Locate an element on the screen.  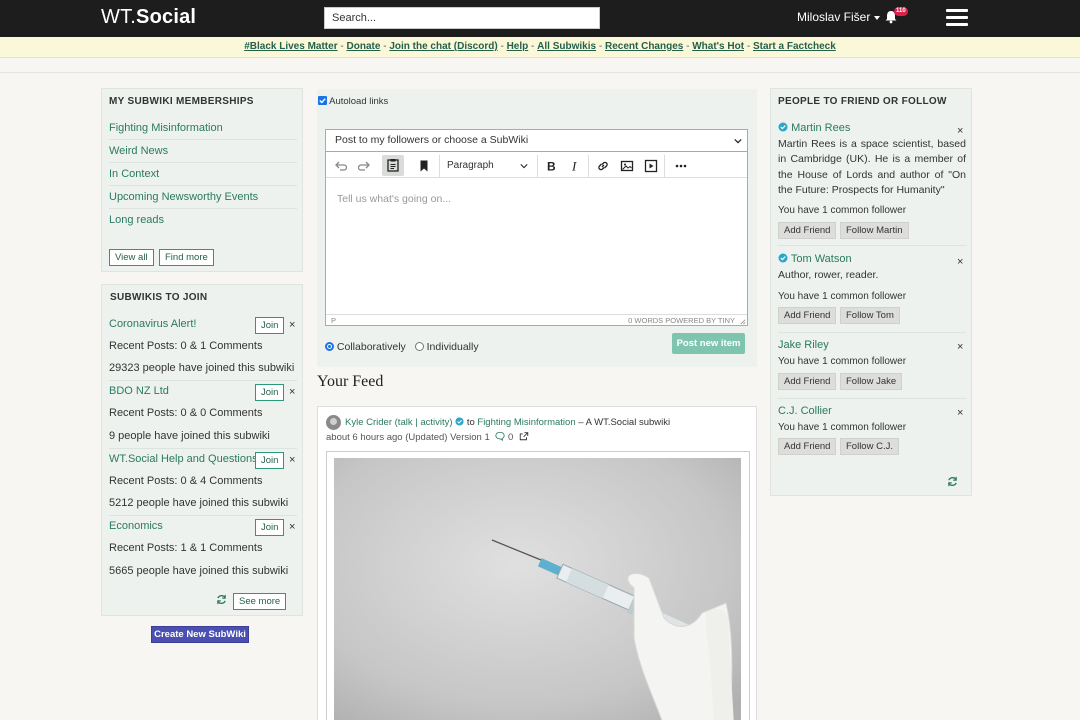
subwiki-members: 5665 people have joined this subwiki is located at coordinates (199, 571).